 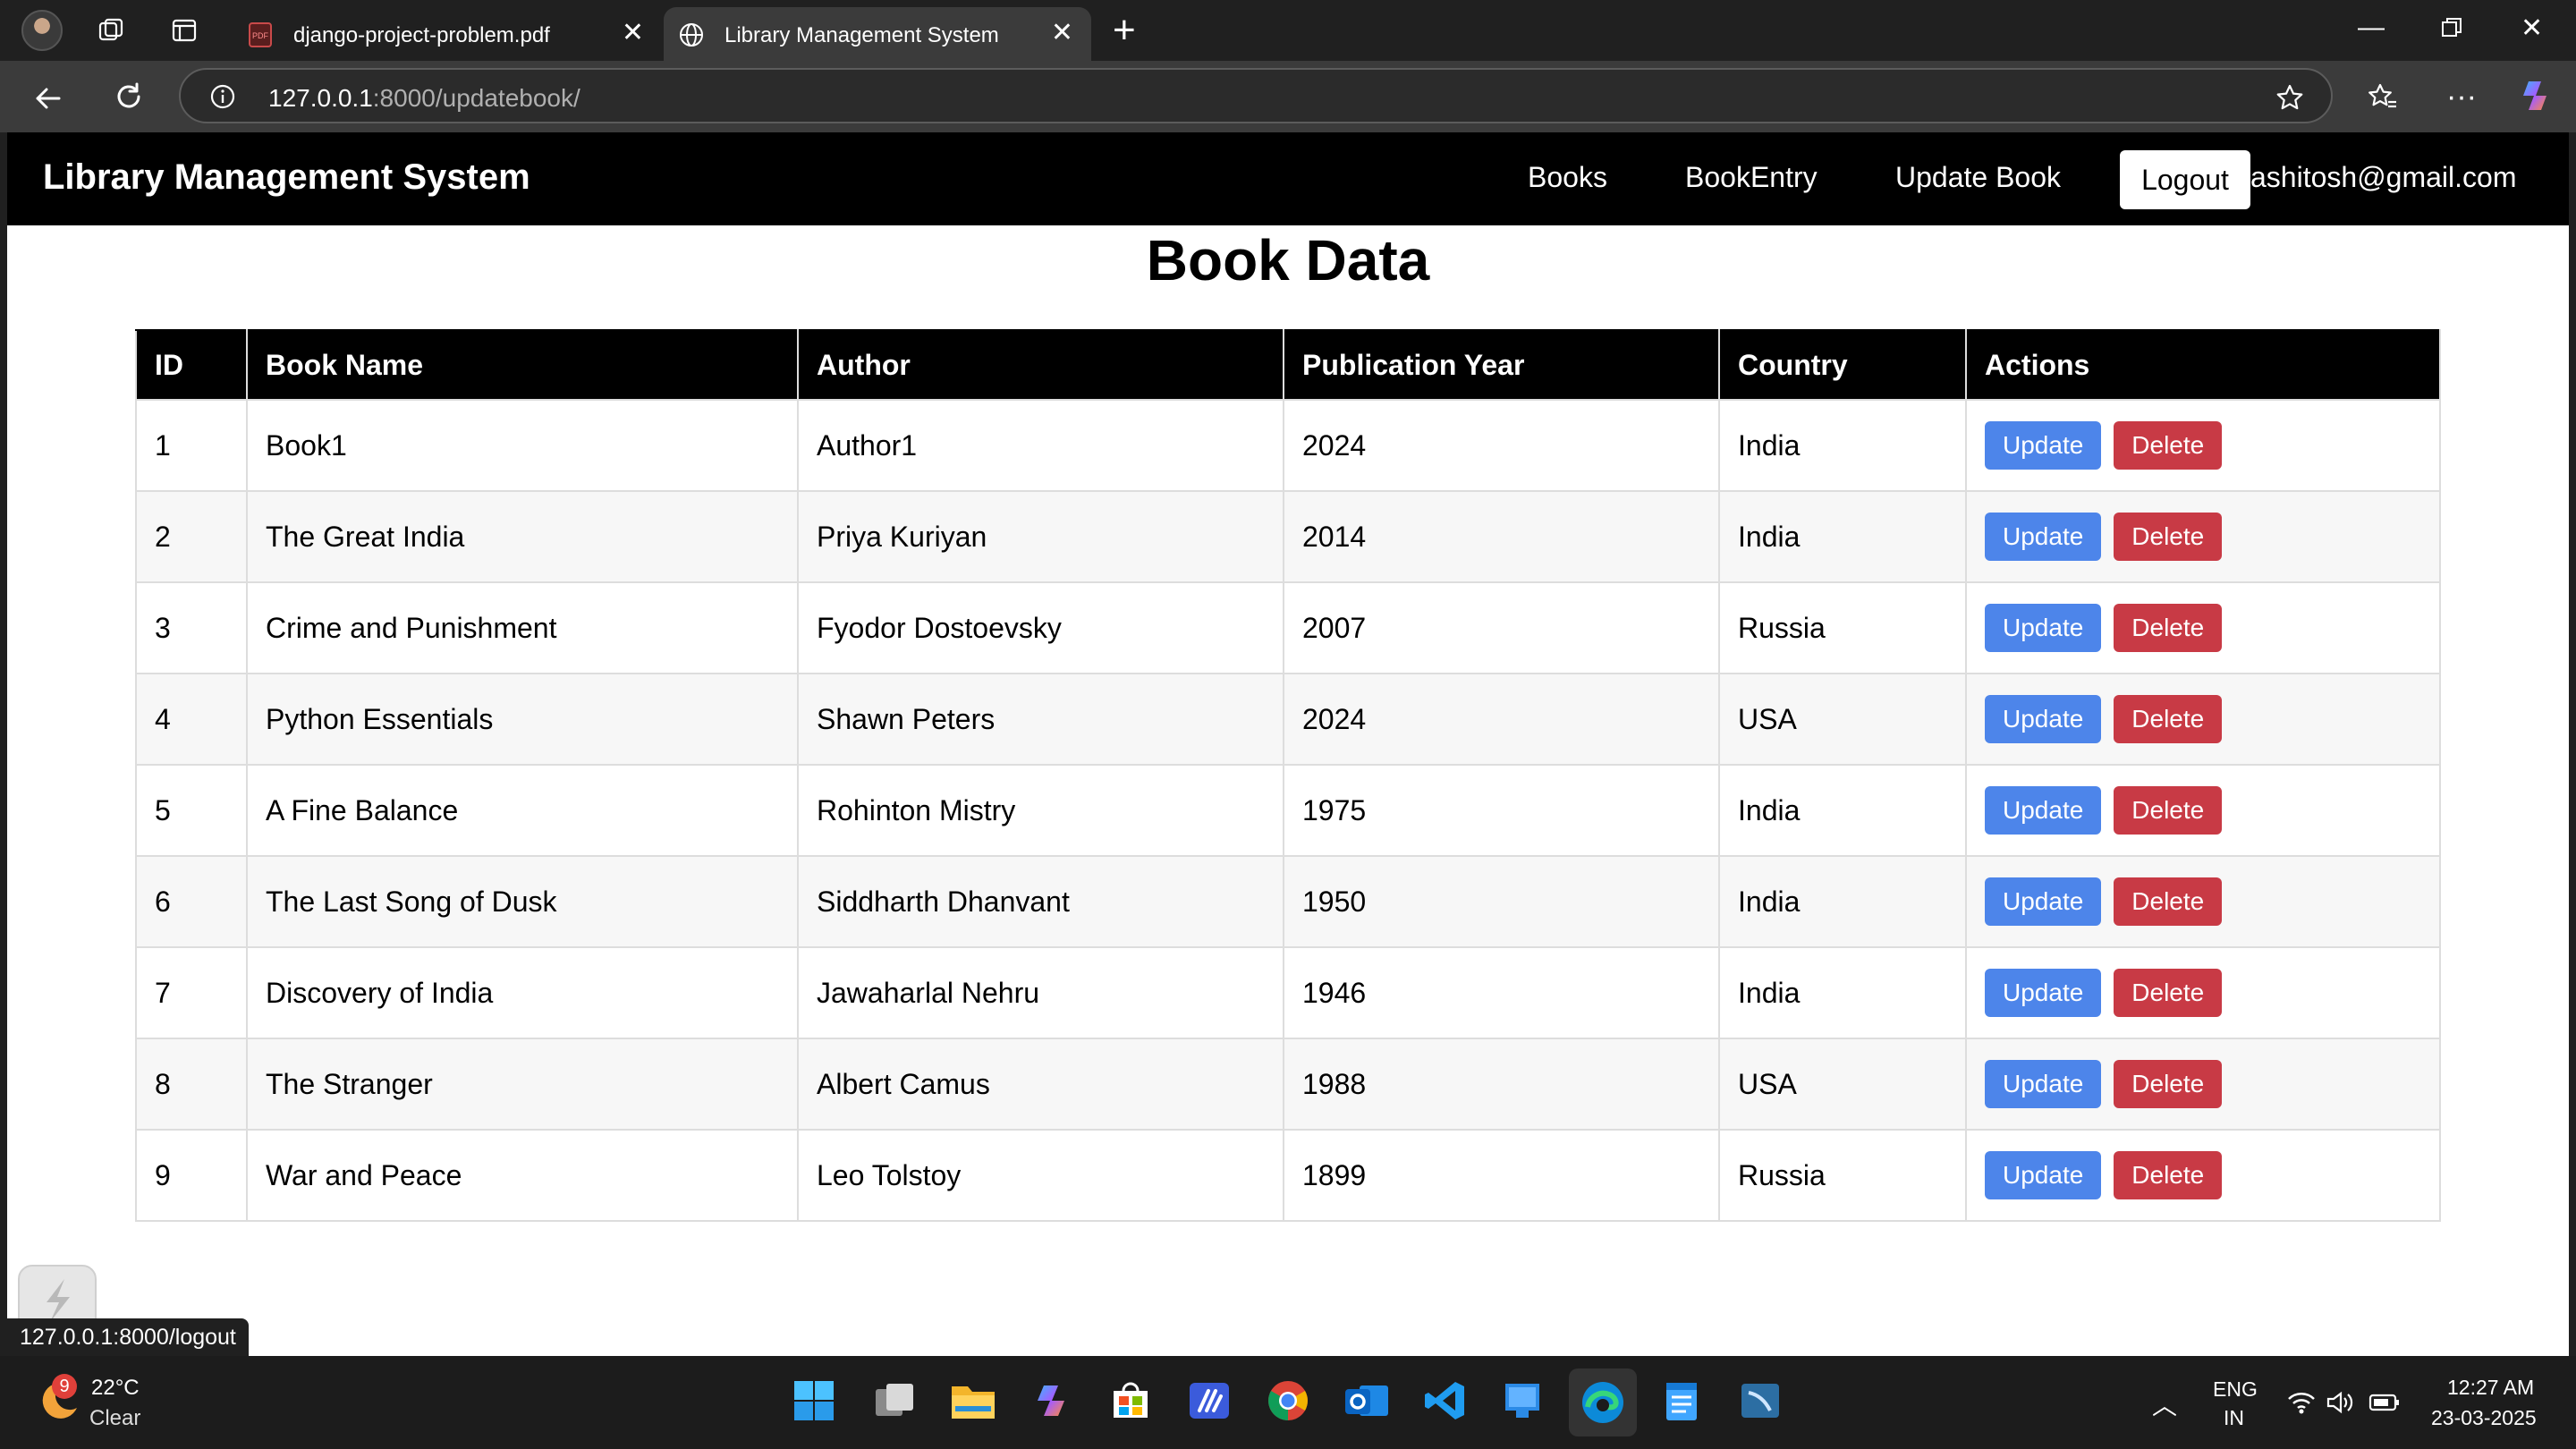 What do you see at coordinates (2371, 28) in the screenshot?
I see `minimize-icon: —` at bounding box center [2371, 28].